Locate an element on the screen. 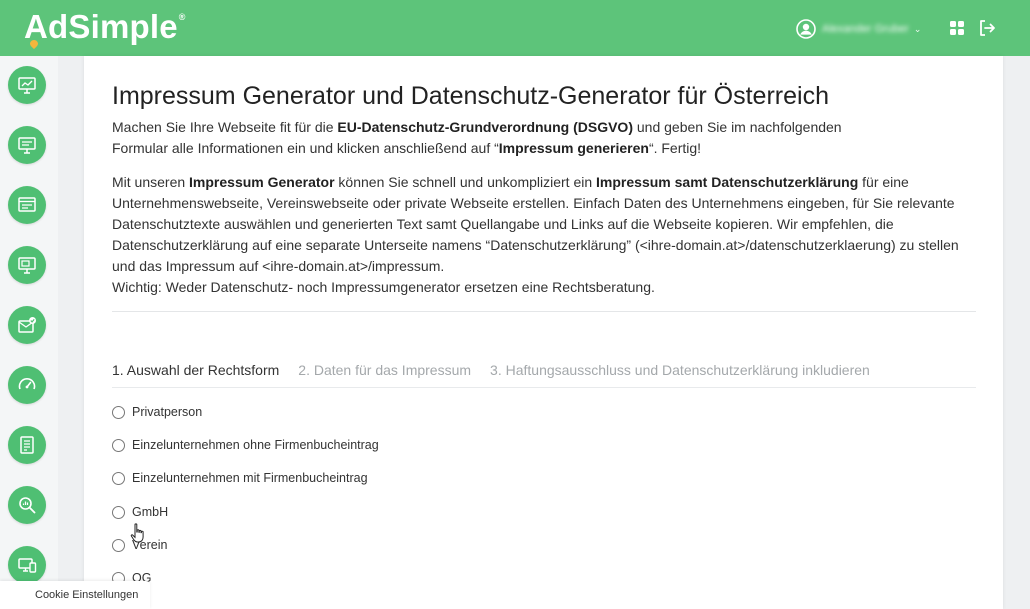  logo: AdSimple® is located at coordinates (105, 28).